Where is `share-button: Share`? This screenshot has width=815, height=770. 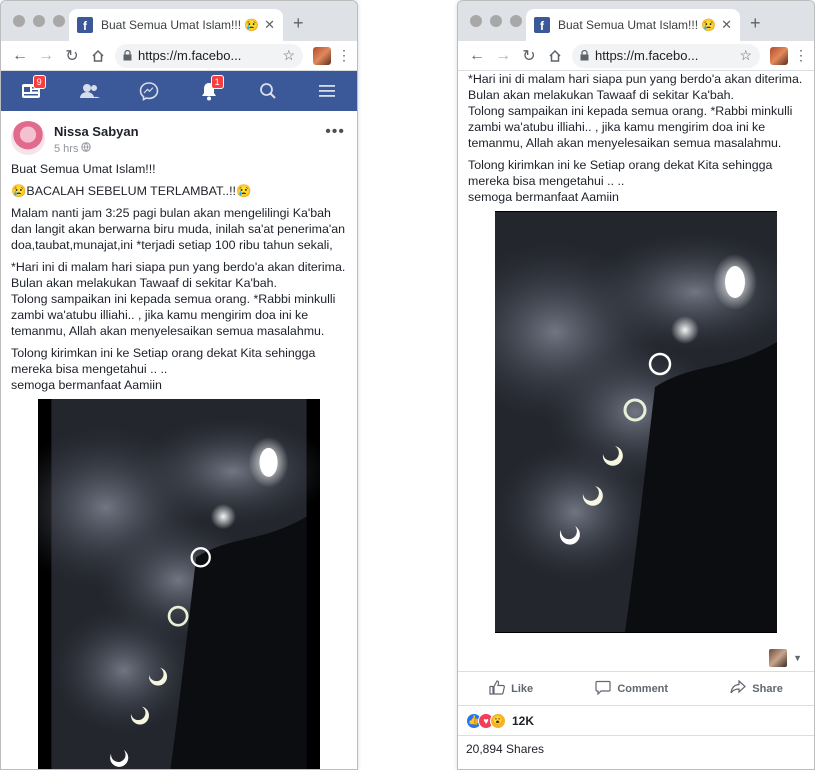 share-button: Share is located at coordinates (756, 688).